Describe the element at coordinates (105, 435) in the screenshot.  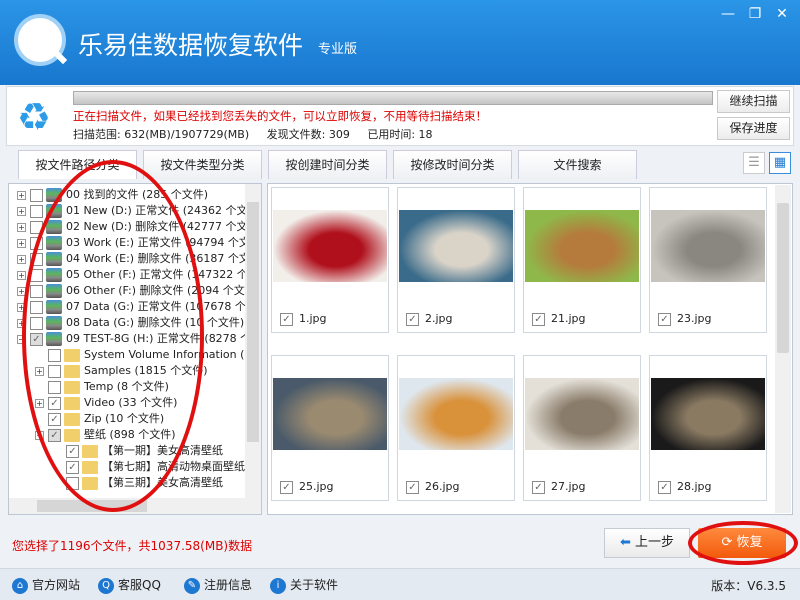
I see `tree-node: − ✓ 壁纸 (898 个文件)` at that location.